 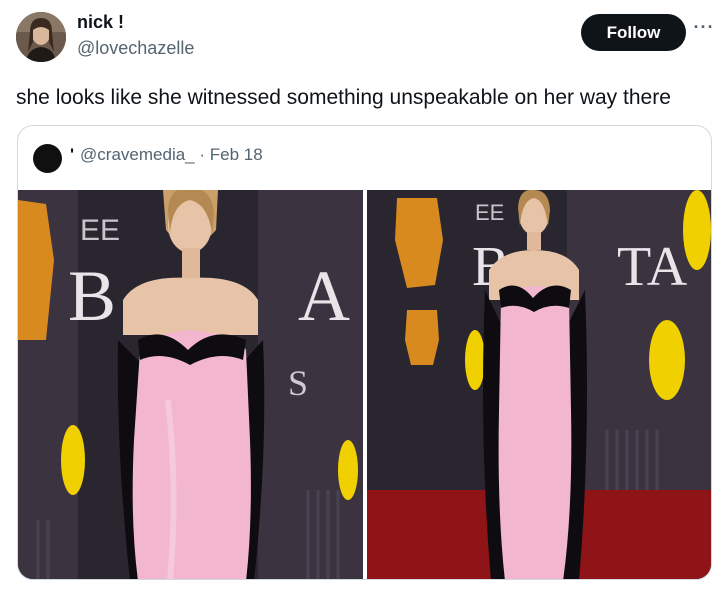 I want to click on svg-text: B, so click(x=97, y=296).